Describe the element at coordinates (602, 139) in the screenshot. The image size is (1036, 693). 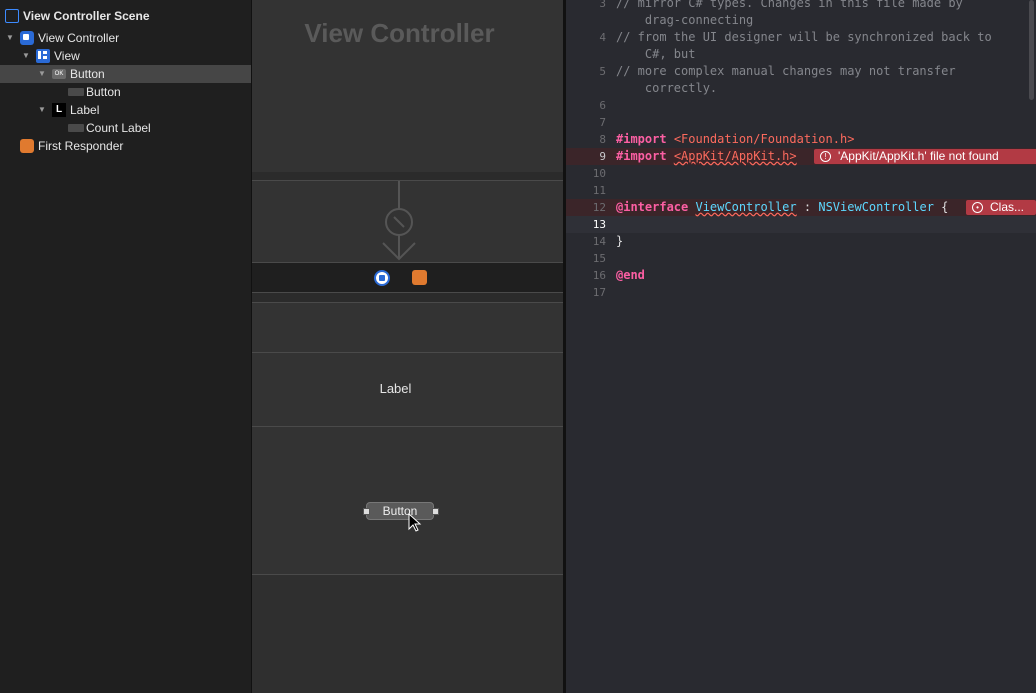
I see `line-number: 8` at that location.